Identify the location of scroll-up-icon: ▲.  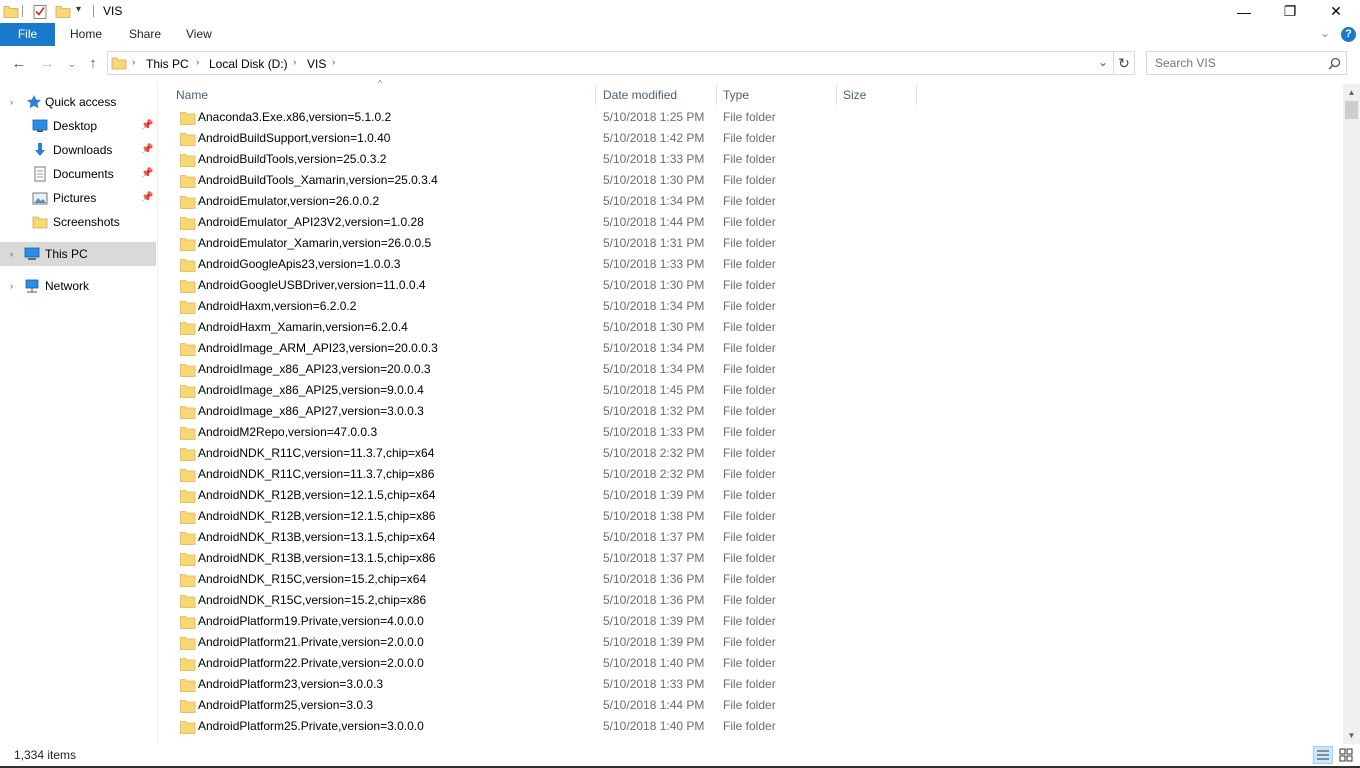
(1351, 92).